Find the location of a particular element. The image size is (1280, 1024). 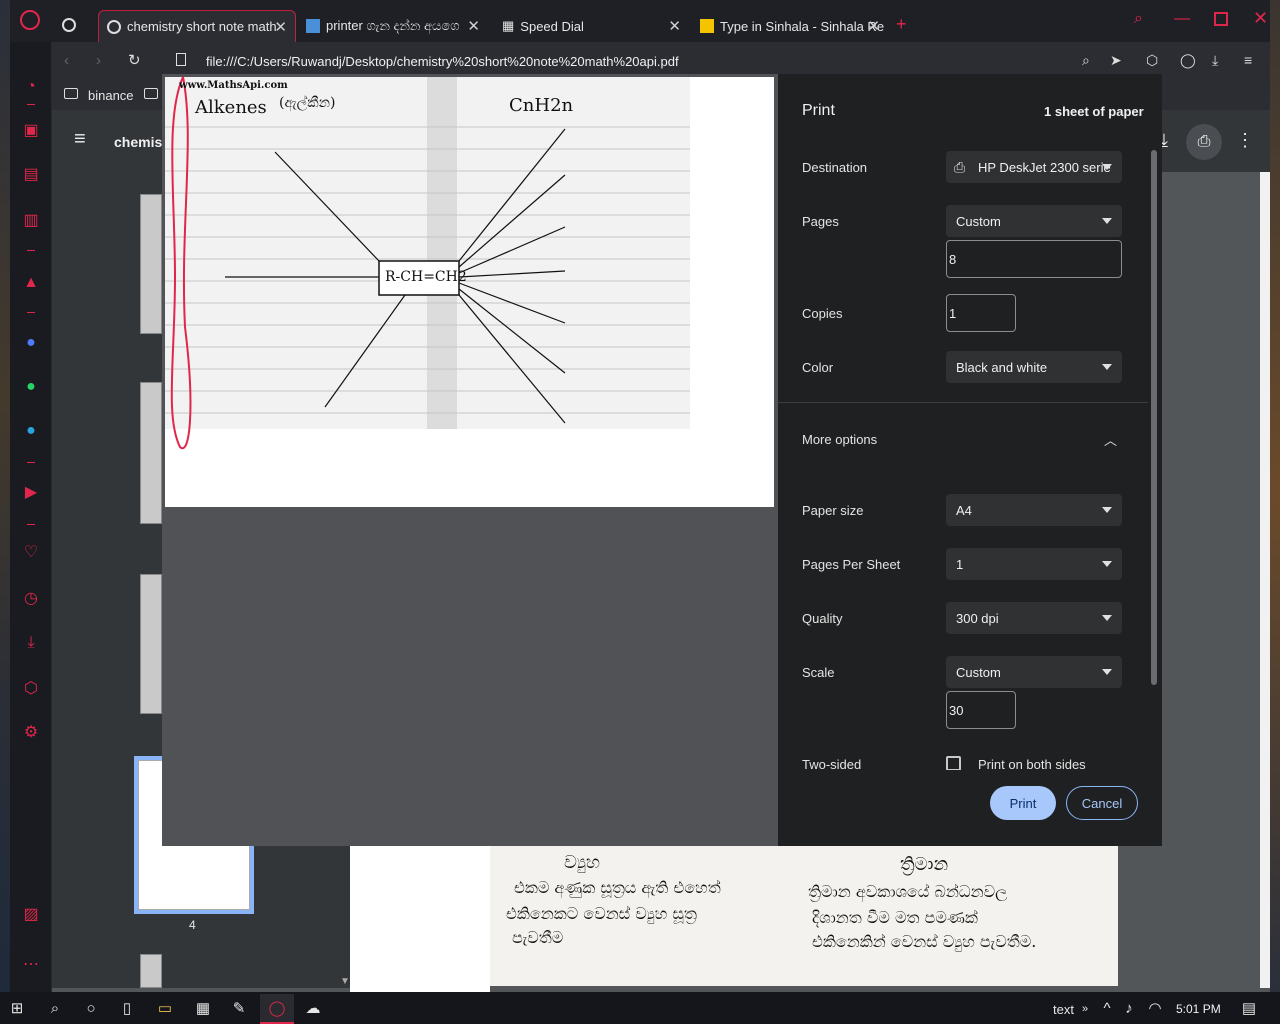

scale-input: 30 is located at coordinates (981, 710).